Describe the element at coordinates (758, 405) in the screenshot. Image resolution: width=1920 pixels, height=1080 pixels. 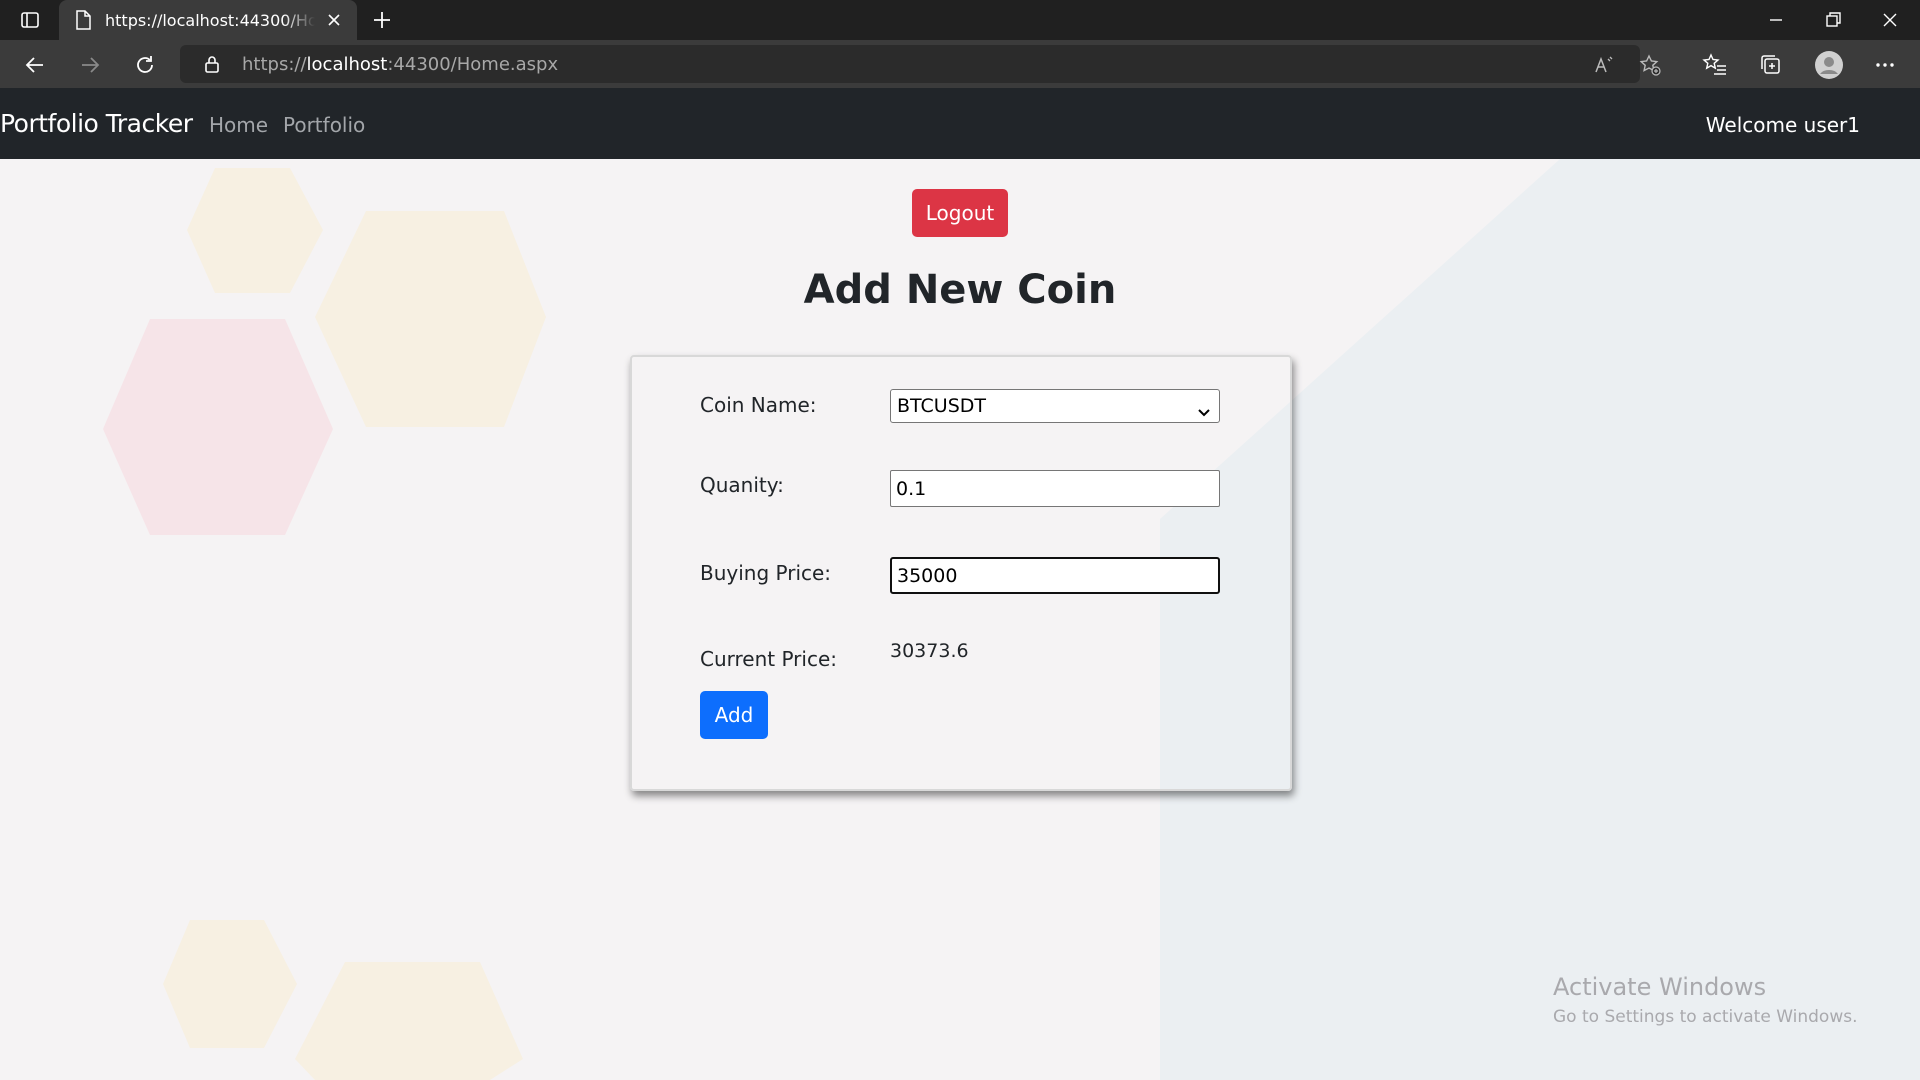
I see `coin-name-label: Coin Name:` at that location.